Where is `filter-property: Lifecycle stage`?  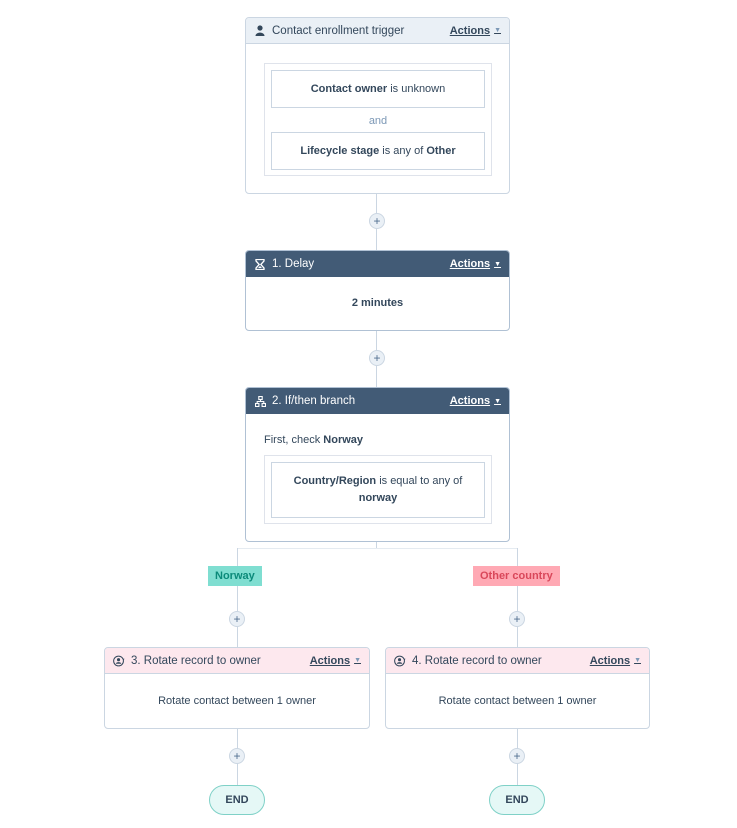 filter-property: Lifecycle stage is located at coordinates (340, 150).